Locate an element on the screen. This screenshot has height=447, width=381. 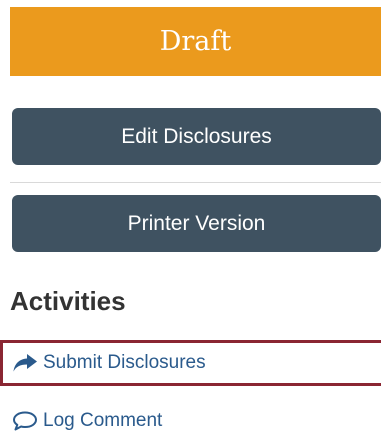
status-label: Draft is located at coordinates (195, 41).